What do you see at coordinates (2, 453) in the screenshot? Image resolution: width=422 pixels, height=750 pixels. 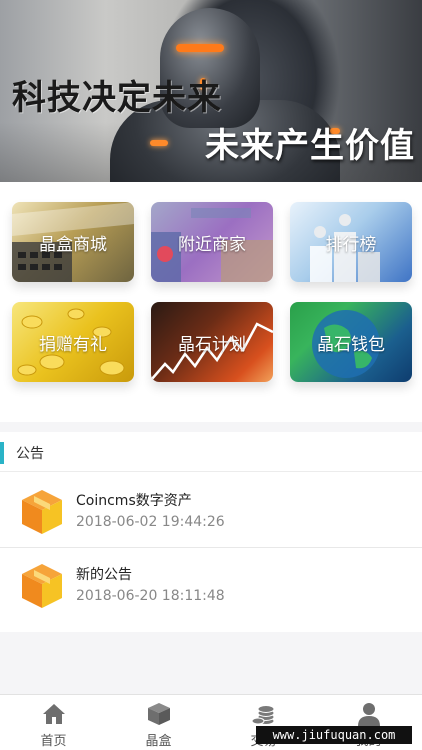 I see `notice-accent-bar` at bounding box center [2, 453].